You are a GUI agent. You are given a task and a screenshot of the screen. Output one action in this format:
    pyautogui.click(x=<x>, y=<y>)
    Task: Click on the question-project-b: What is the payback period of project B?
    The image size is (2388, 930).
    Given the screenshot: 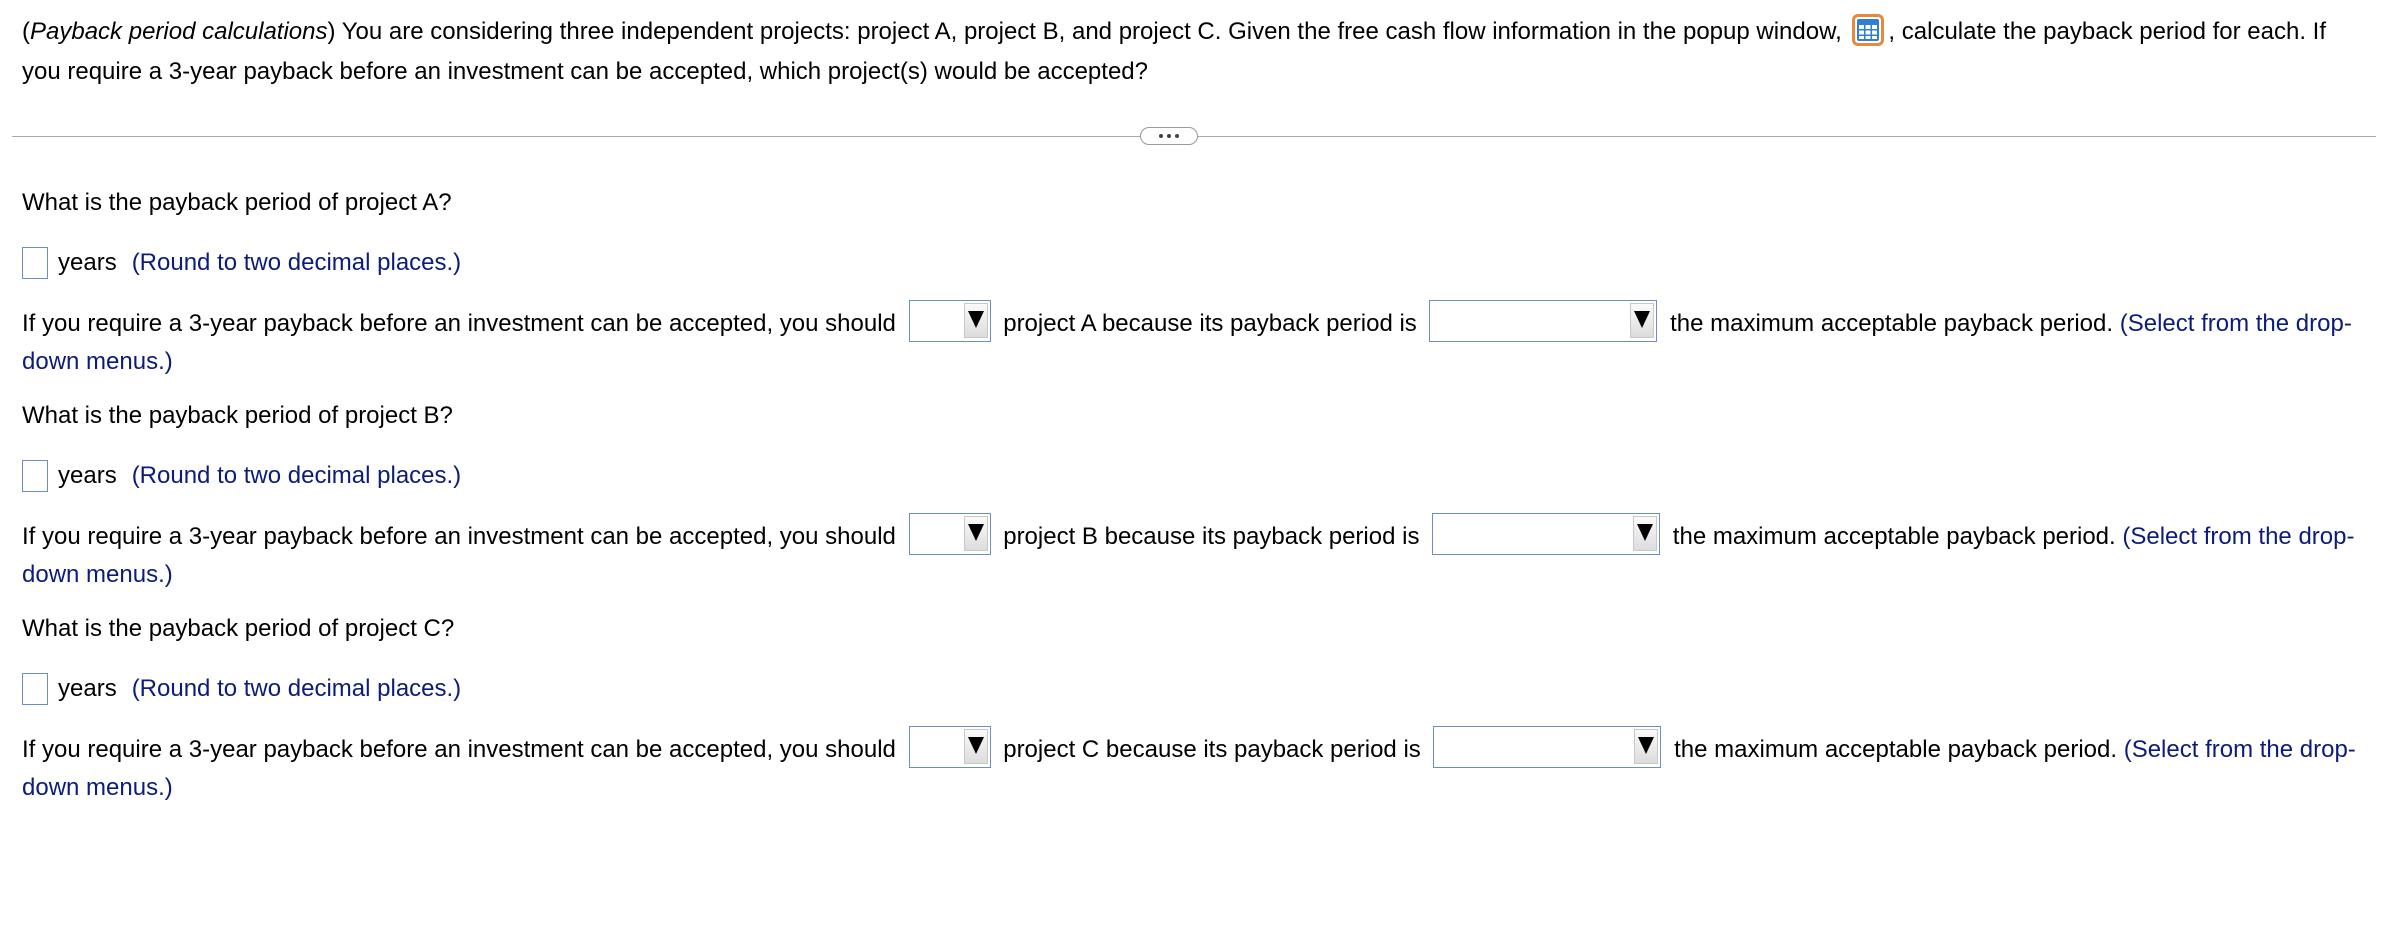 What is the action you would take?
    pyautogui.click(x=237, y=415)
    